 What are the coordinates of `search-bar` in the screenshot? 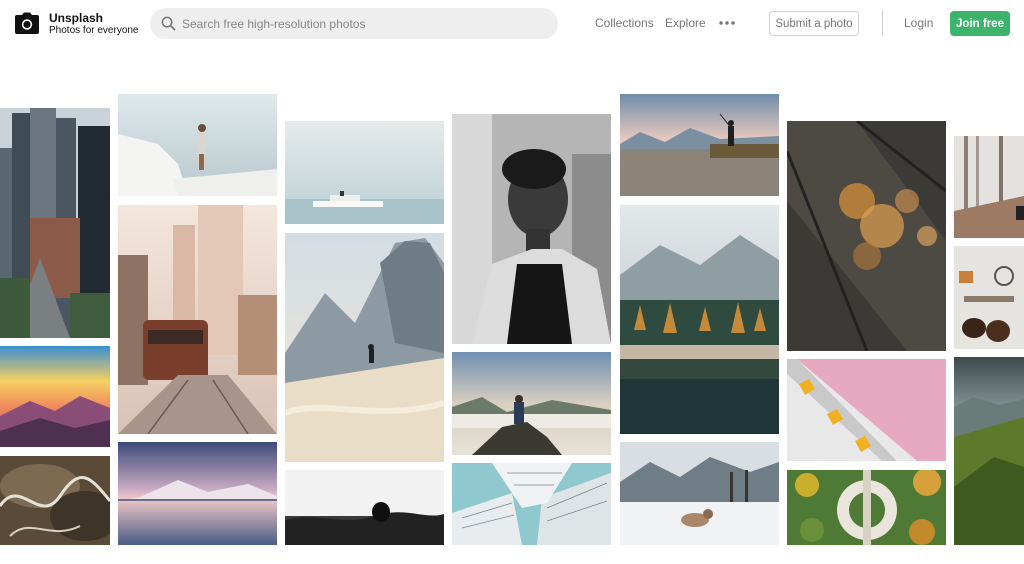 It's located at (354, 23).